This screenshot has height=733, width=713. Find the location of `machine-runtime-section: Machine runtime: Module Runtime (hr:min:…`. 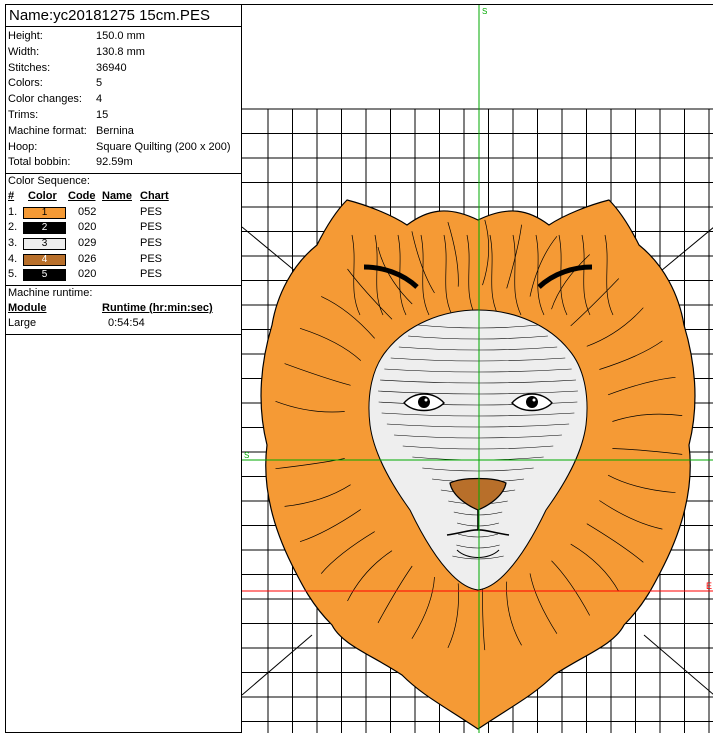

machine-runtime-section: Machine runtime: Module Runtime (hr:min:… is located at coordinates (123, 310).